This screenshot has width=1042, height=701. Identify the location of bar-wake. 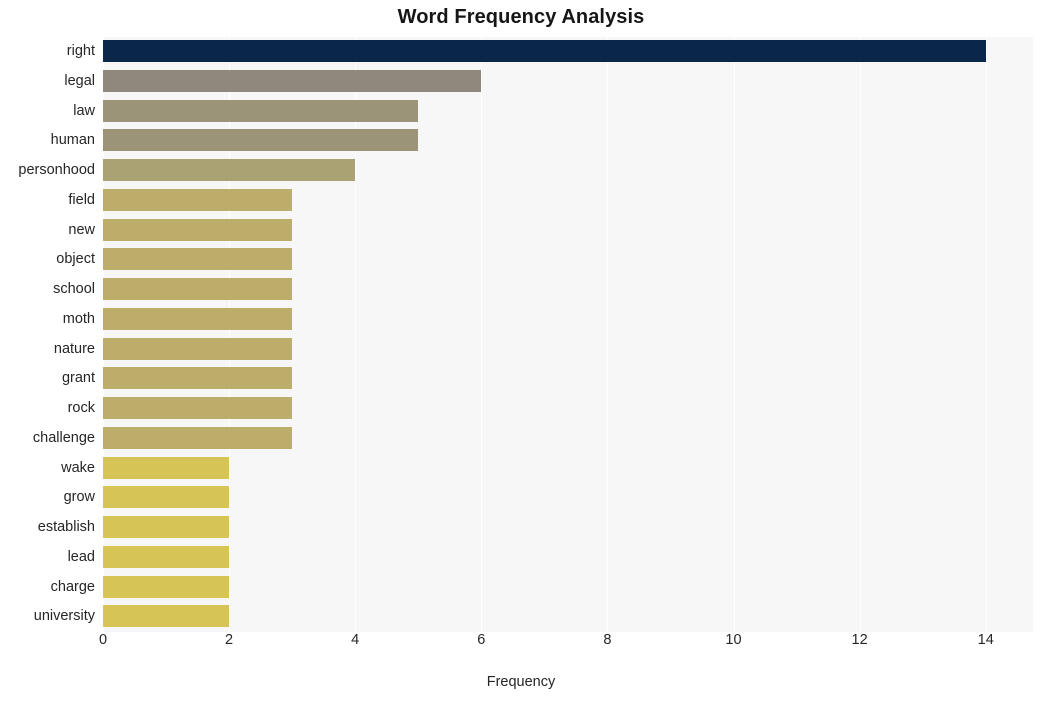
(166, 467).